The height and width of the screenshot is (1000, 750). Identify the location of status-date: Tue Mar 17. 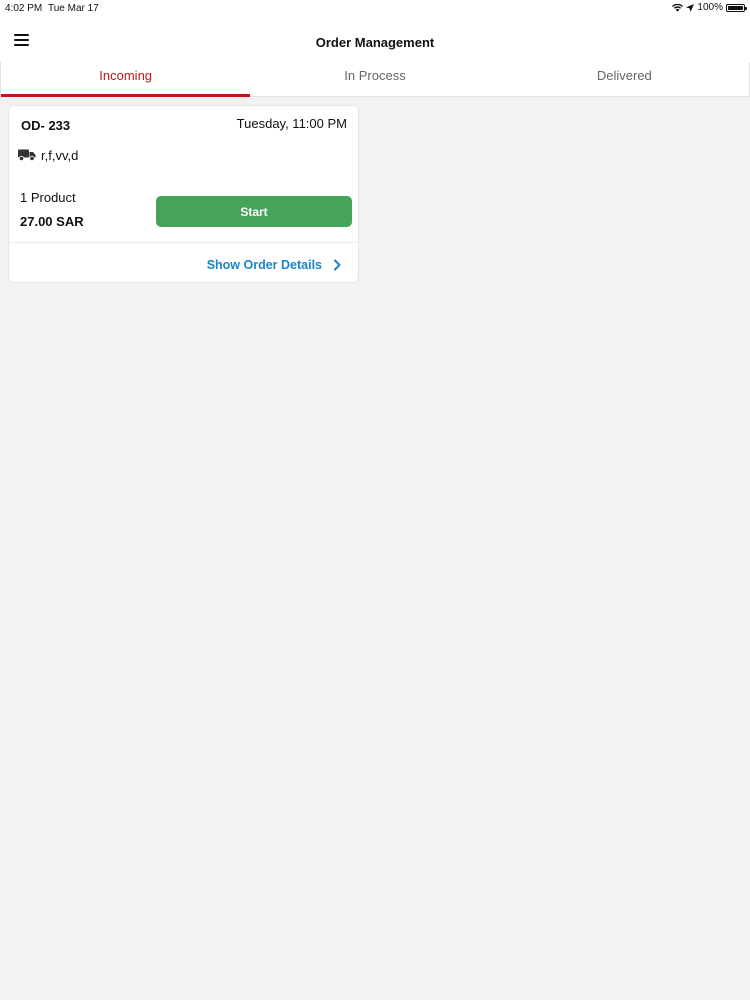
(73, 8).